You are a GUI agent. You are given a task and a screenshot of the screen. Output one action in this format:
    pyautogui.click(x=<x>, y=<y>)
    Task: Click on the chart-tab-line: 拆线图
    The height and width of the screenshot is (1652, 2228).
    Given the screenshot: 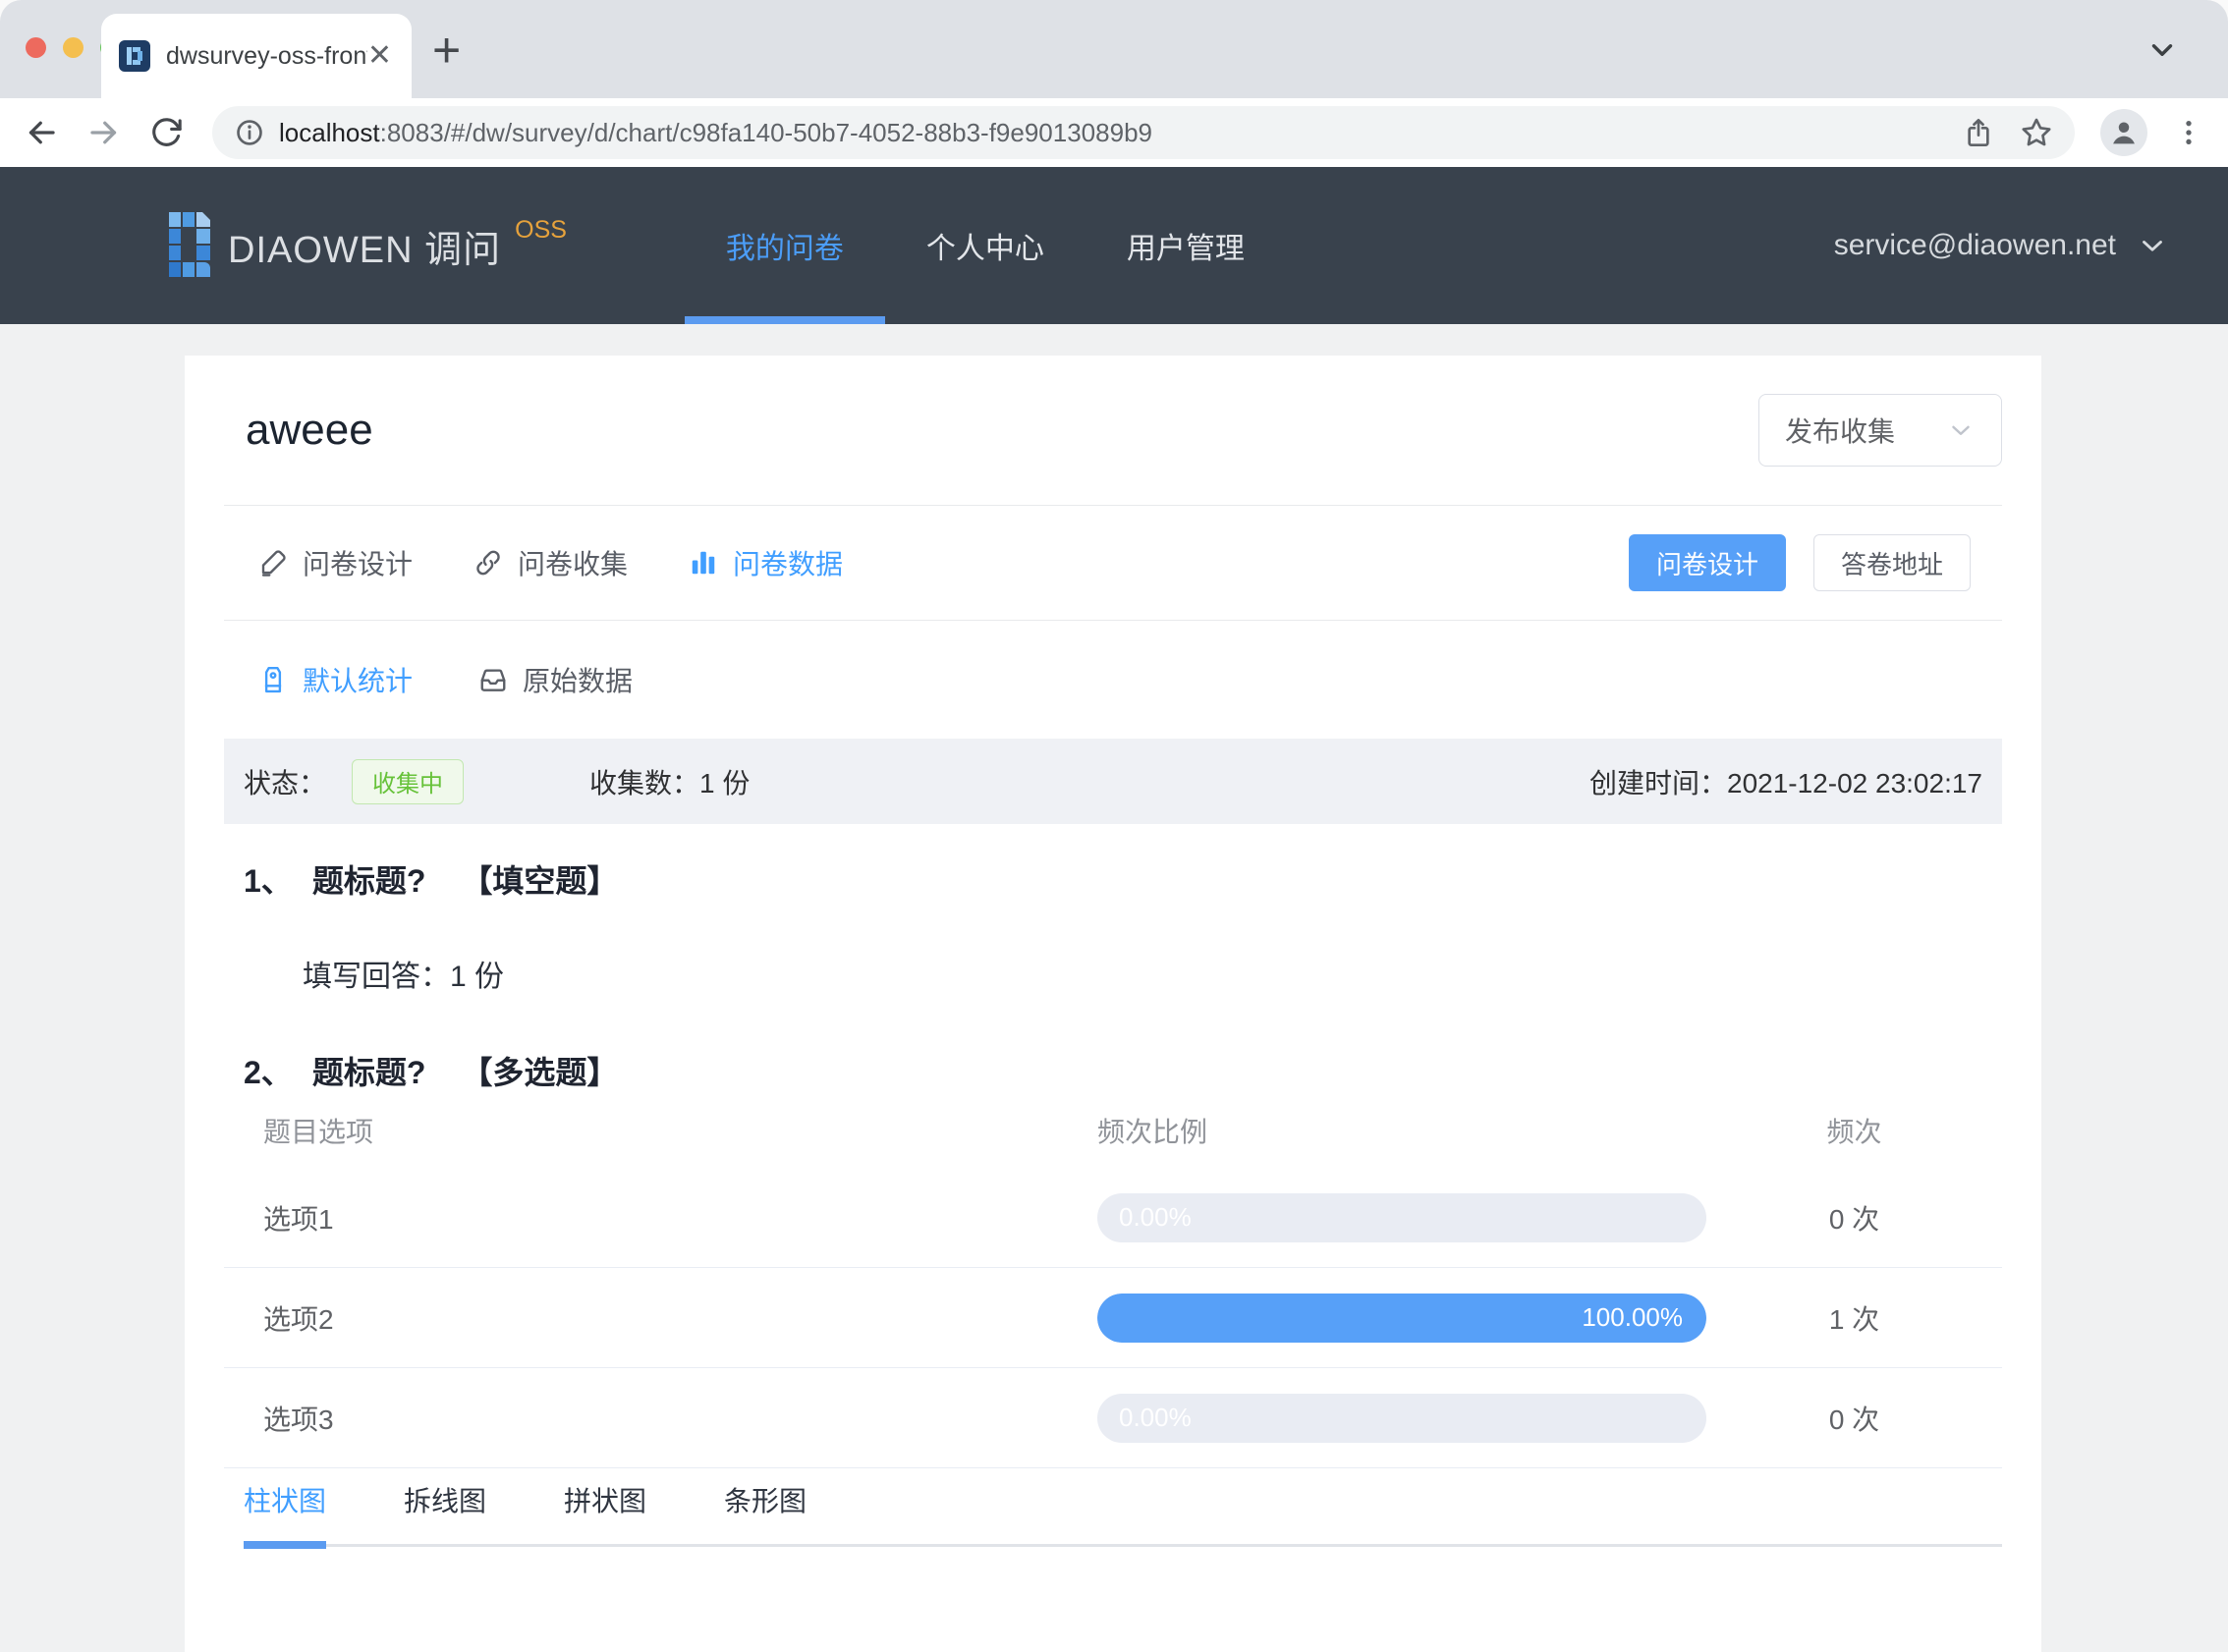 What is the action you would take?
    pyautogui.click(x=445, y=1514)
    